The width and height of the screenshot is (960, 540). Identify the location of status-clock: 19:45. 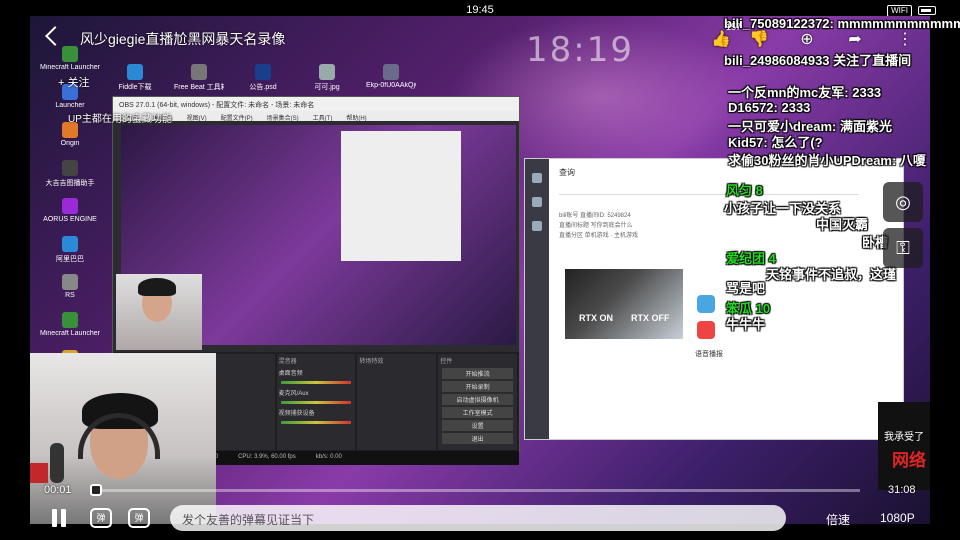
(480, 10).